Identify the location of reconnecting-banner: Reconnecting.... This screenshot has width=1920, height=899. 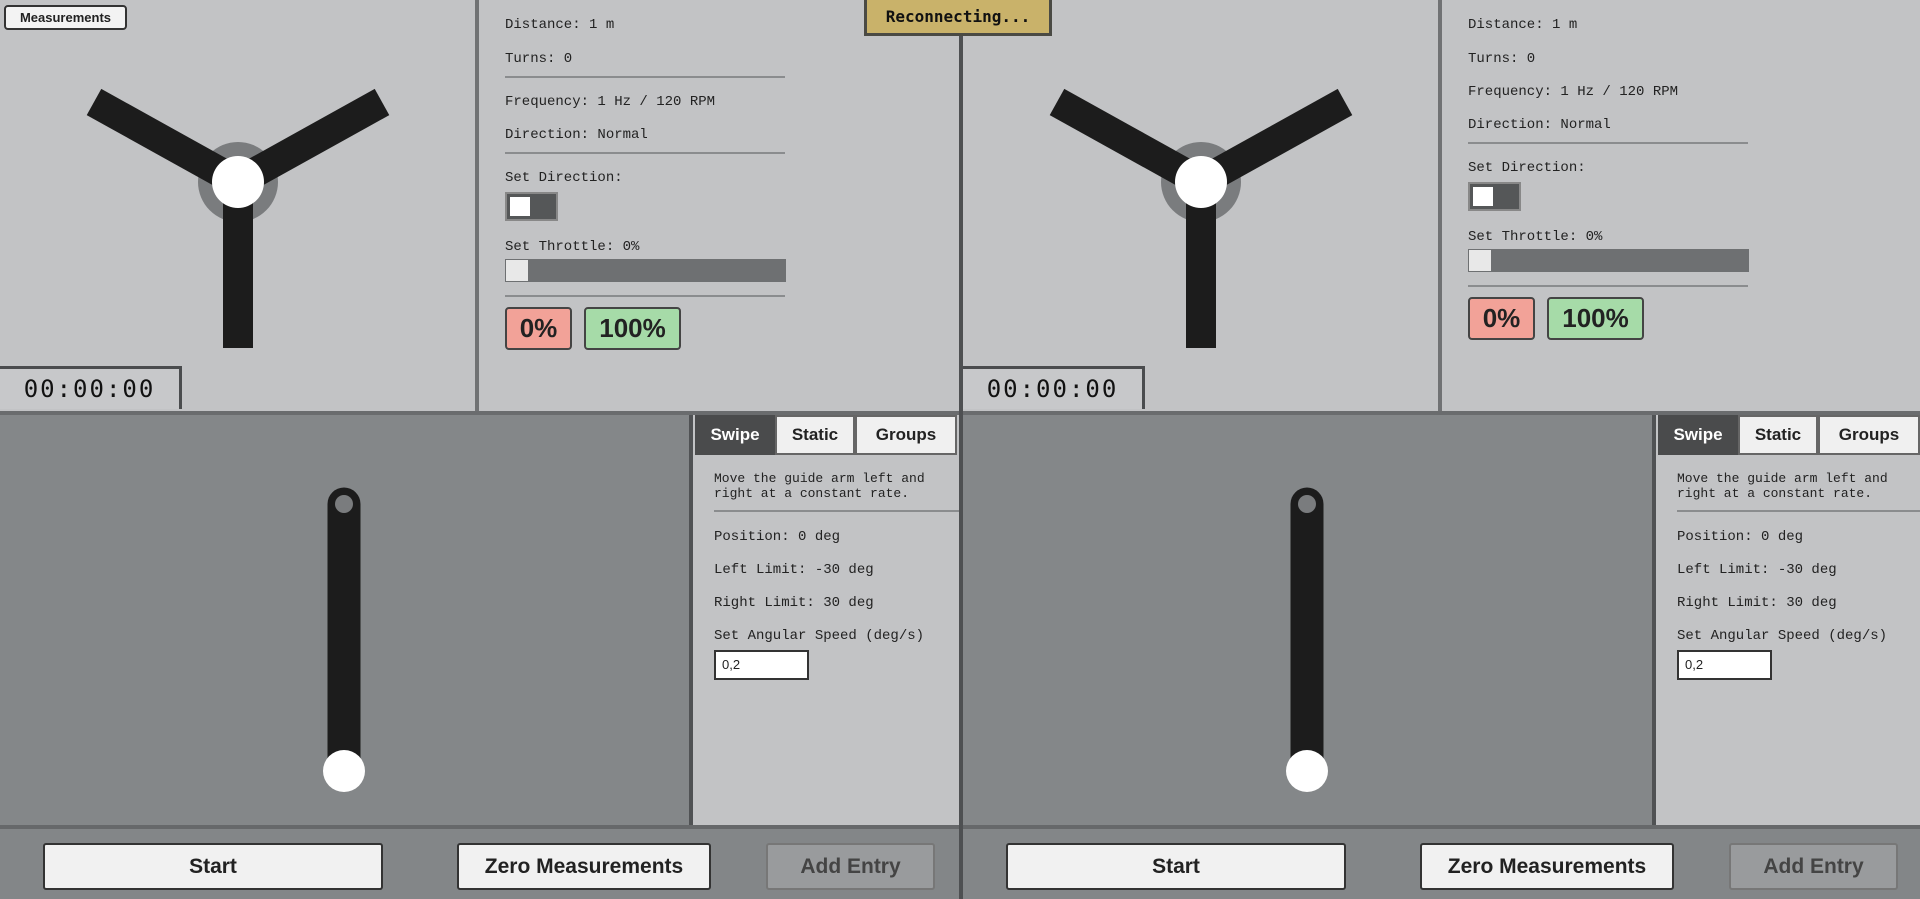
(958, 18).